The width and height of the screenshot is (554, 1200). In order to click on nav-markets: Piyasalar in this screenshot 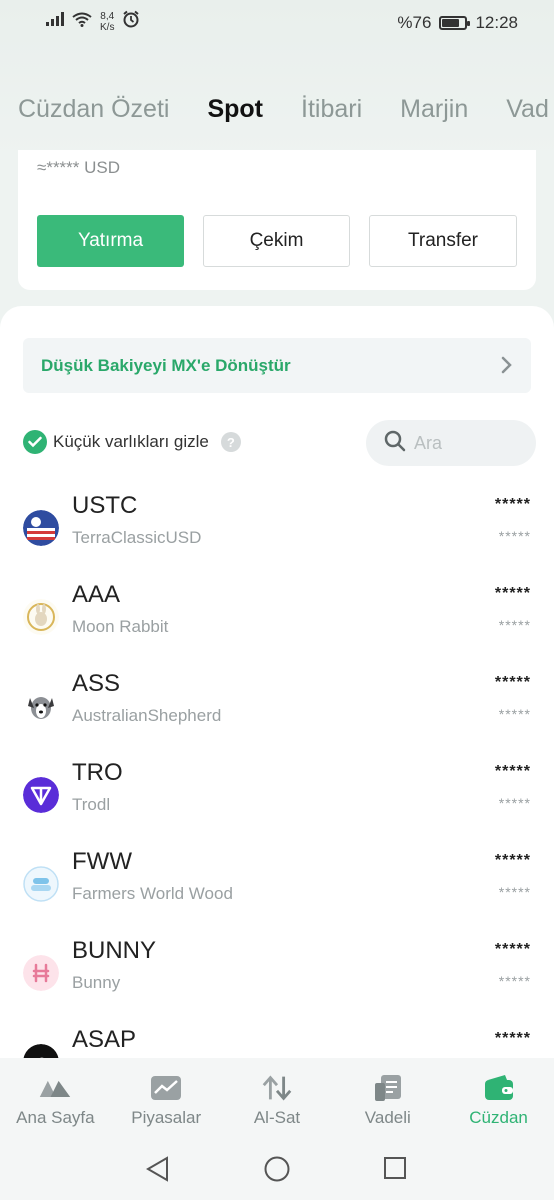, I will do `click(166, 1098)`.